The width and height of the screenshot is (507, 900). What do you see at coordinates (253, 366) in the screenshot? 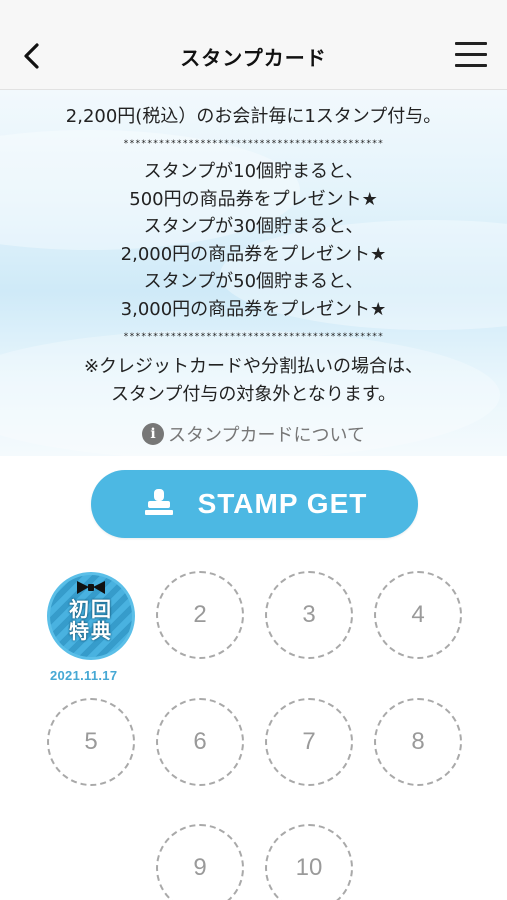
I see `note-line: ※クレジットカードや分割払いの場合は、` at bounding box center [253, 366].